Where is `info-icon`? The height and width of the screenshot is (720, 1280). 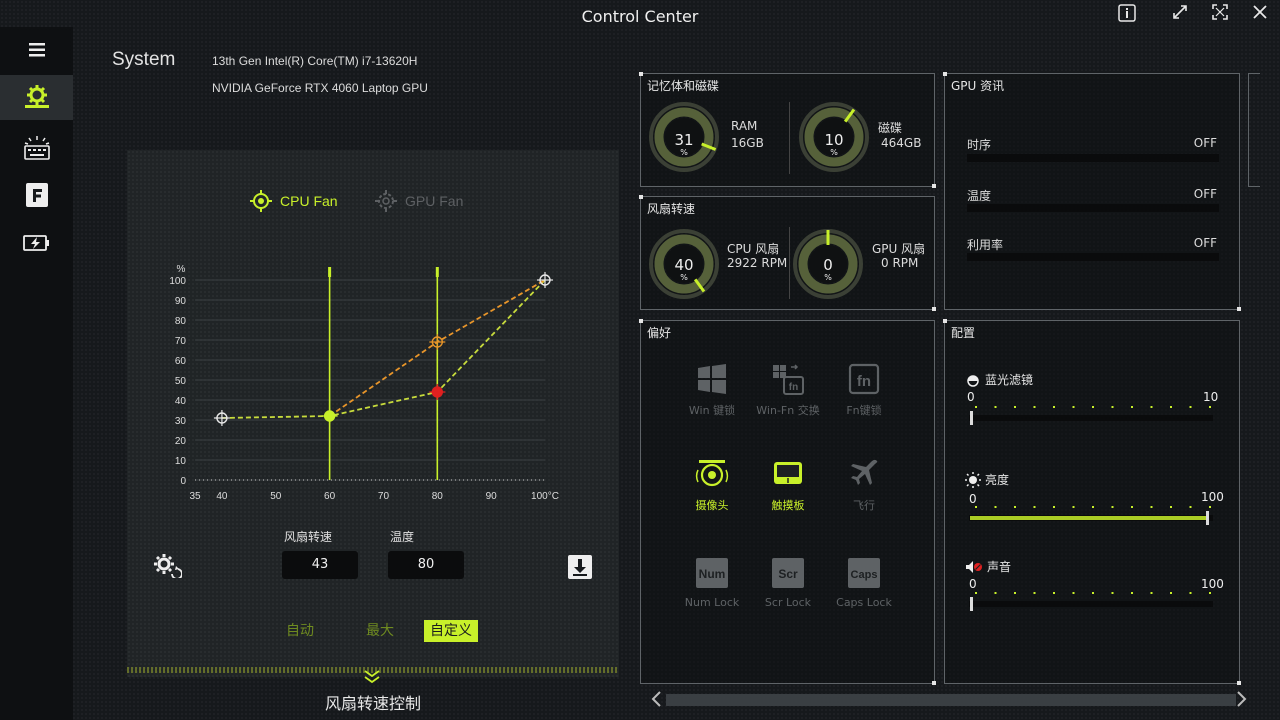
info-icon is located at coordinates (1127, 14).